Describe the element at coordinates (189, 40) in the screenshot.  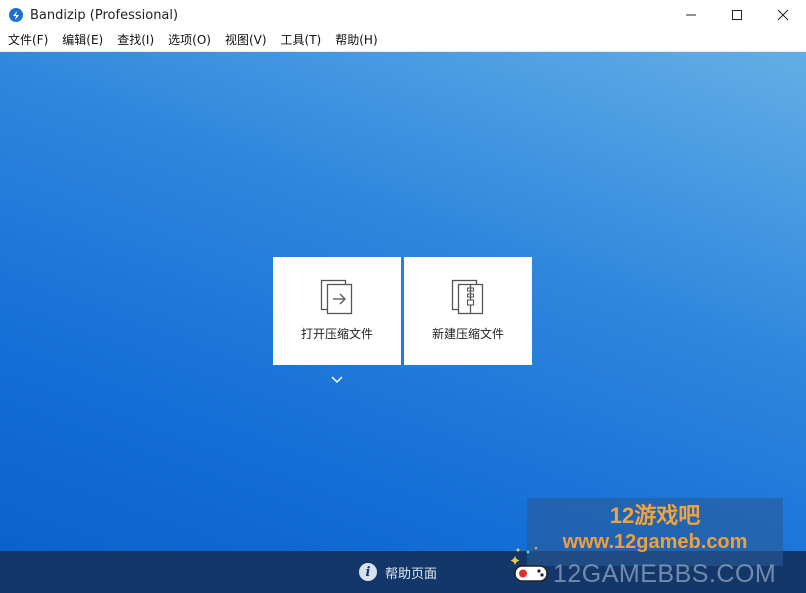
I see `menu-options: 选项(O)` at that location.